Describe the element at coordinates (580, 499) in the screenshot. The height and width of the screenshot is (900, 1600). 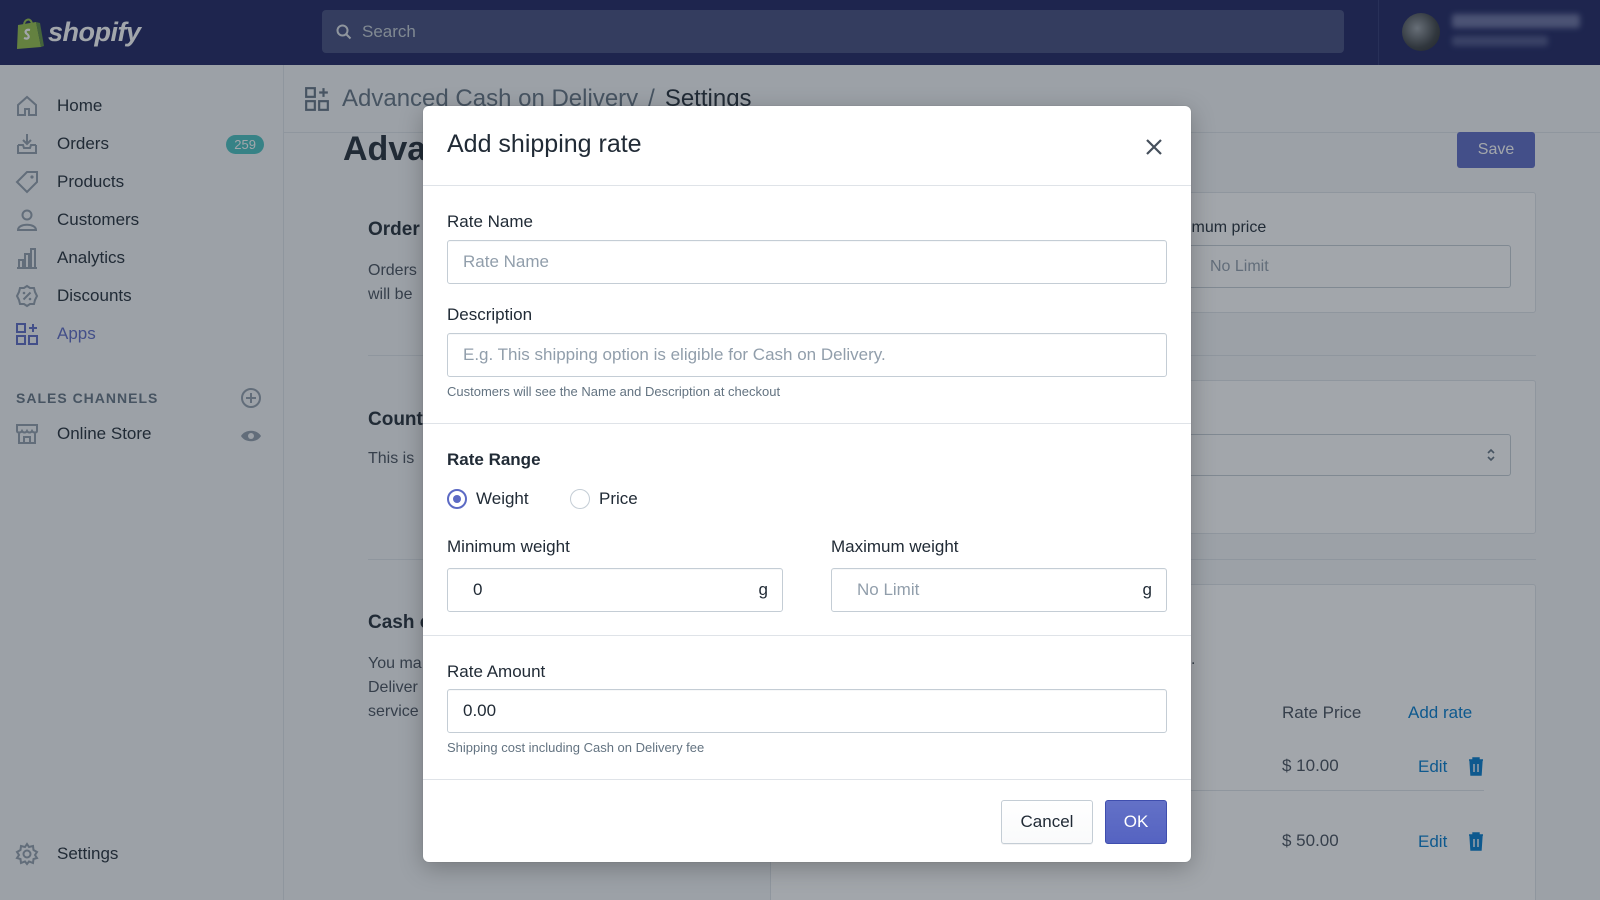
I see `price-radio` at that location.